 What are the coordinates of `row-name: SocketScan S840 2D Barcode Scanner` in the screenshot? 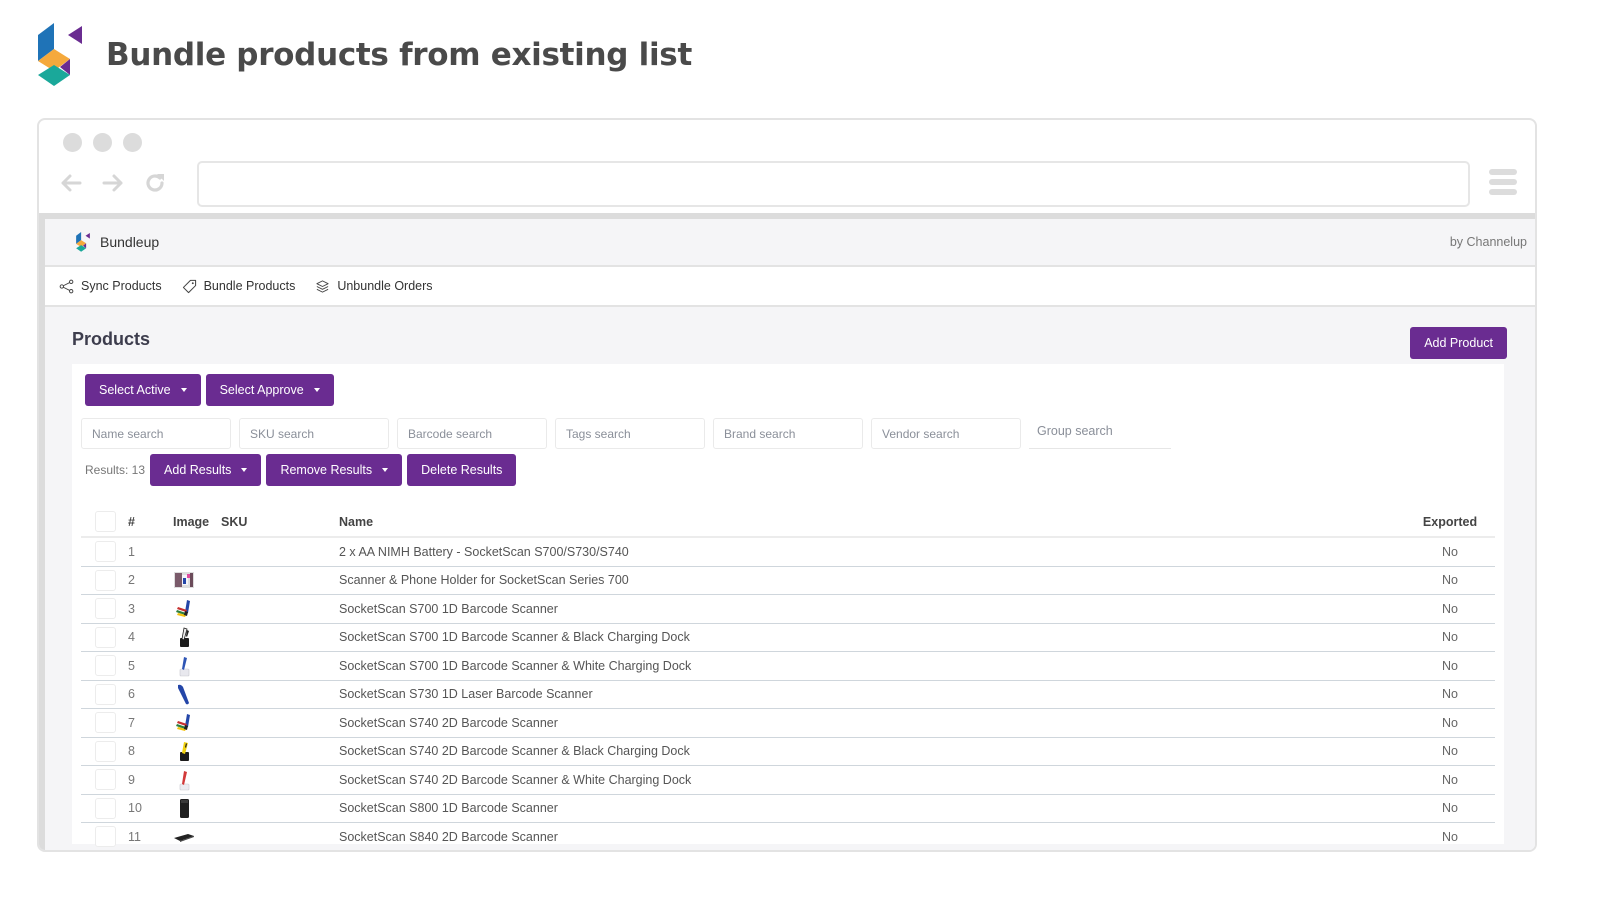 It's located at (872, 837).